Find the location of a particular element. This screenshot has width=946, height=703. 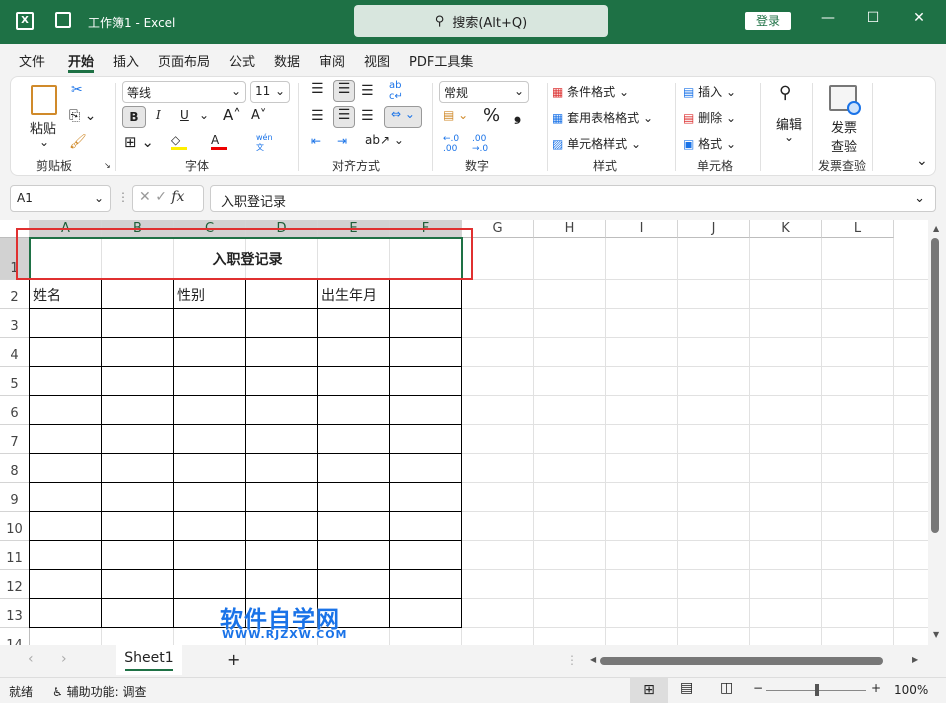

horizontal-scroll-thumb is located at coordinates (741, 661).